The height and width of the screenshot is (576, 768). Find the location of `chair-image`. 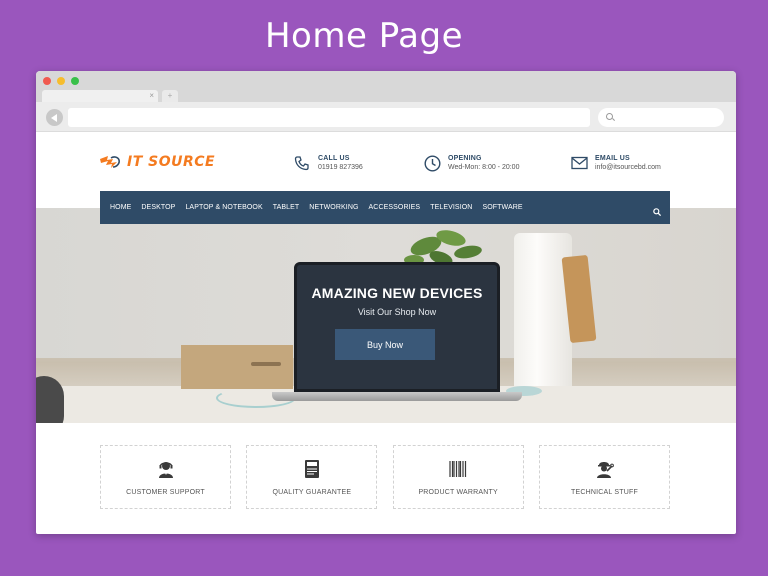

chair-image is located at coordinates (50, 399).